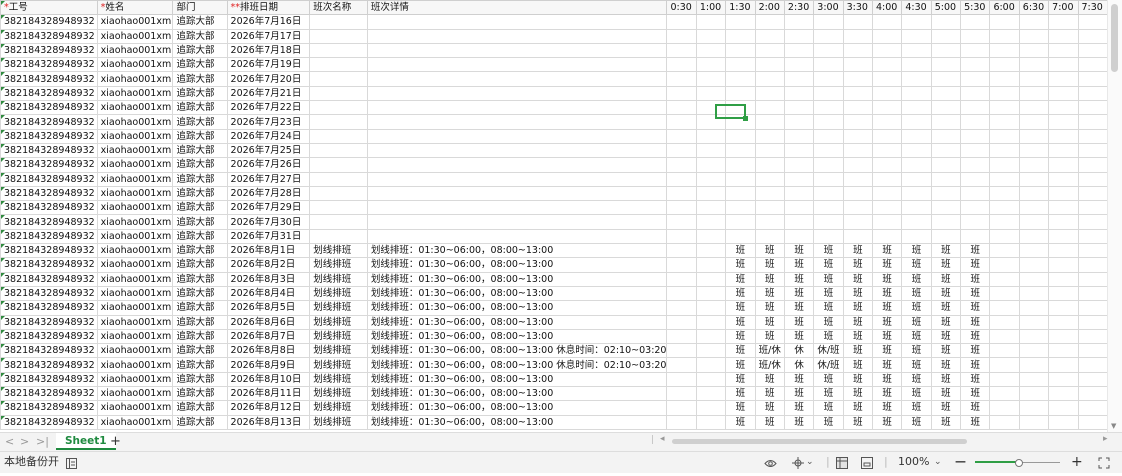 The image size is (1122, 476). Describe the element at coordinates (799, 351) in the screenshot. I see `time-cell: 休` at that location.